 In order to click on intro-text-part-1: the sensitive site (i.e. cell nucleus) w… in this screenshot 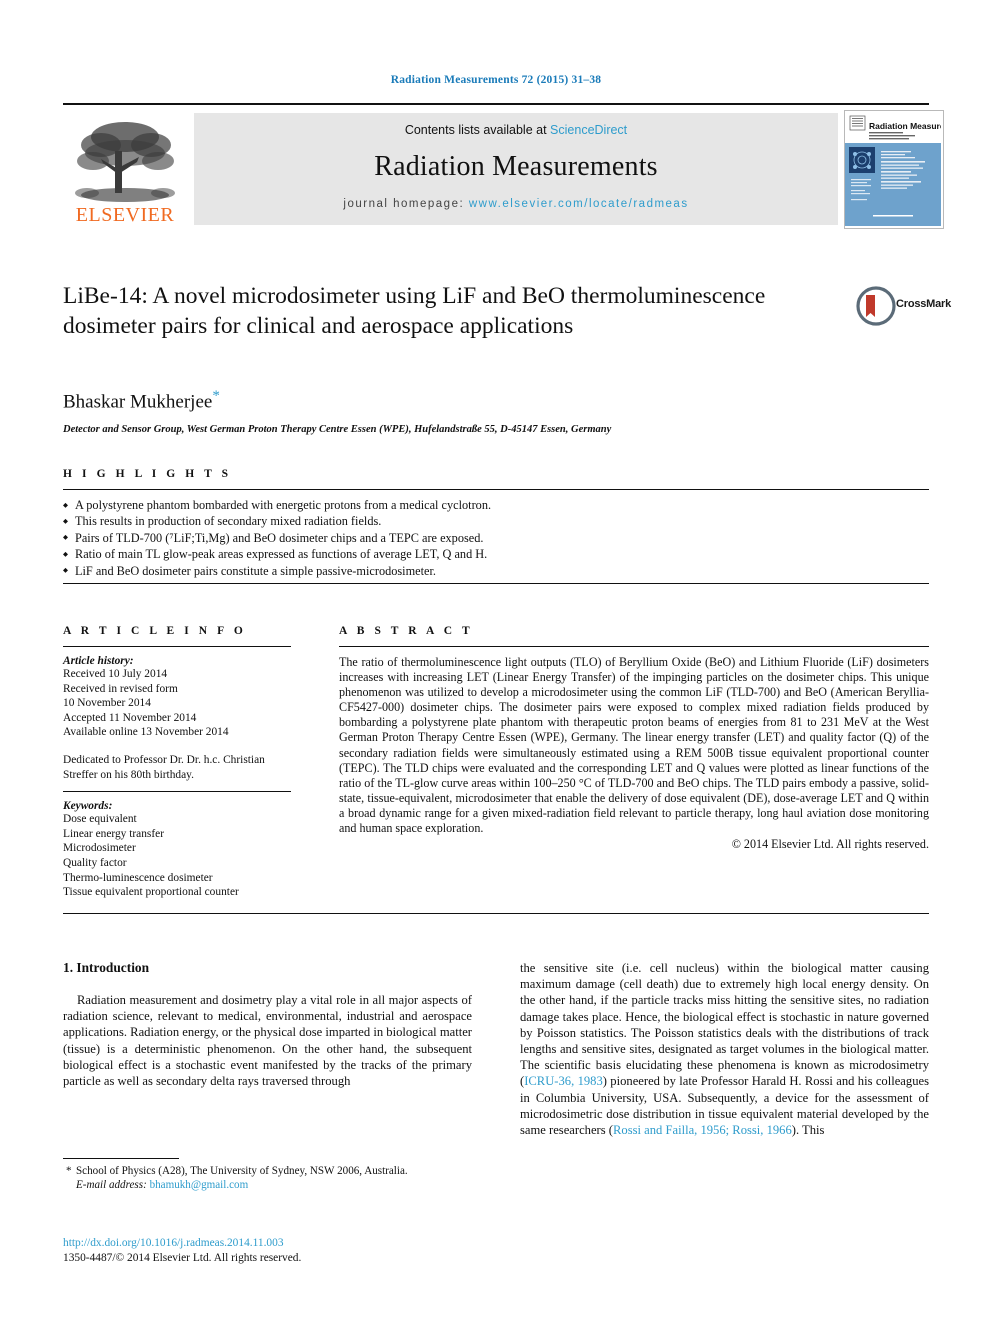, I will do `click(724, 1025)`.